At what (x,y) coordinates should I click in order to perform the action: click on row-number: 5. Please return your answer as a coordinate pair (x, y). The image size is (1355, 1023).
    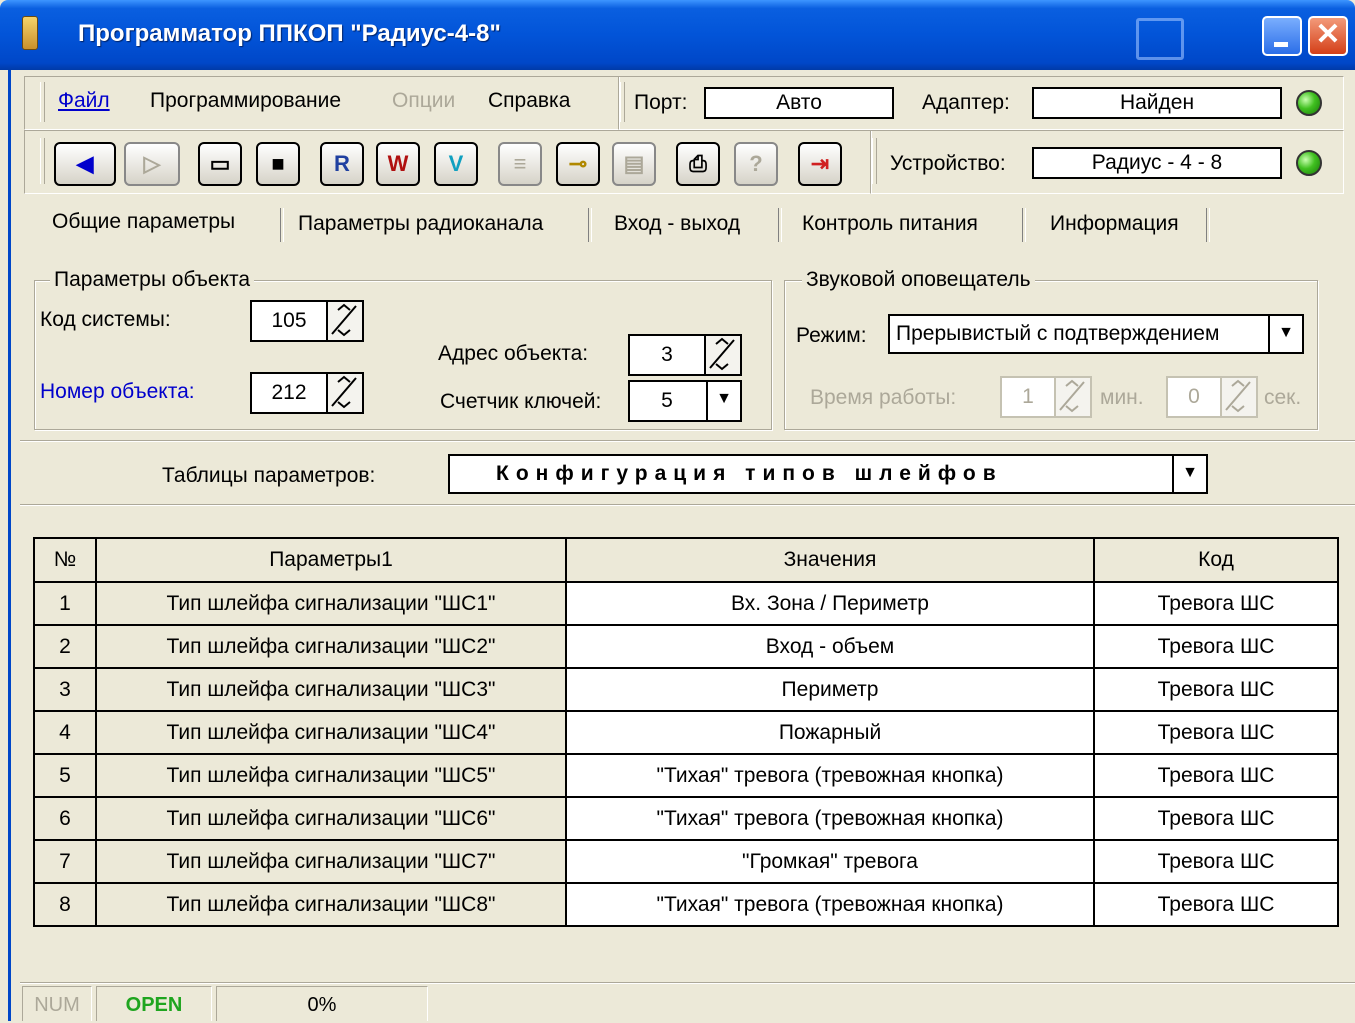
    Looking at the image, I should click on (65, 775).